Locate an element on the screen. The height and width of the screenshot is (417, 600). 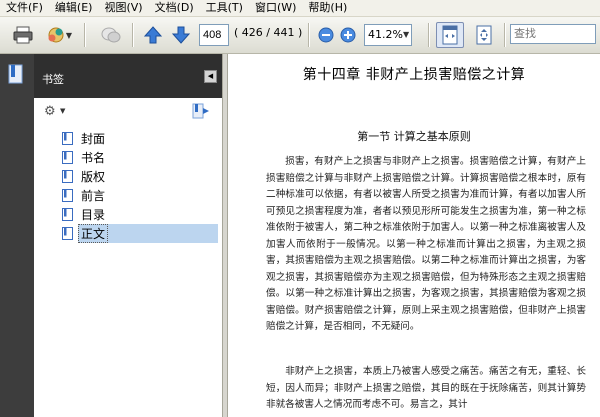
share-button: ▼ is located at coordinates (59, 35).